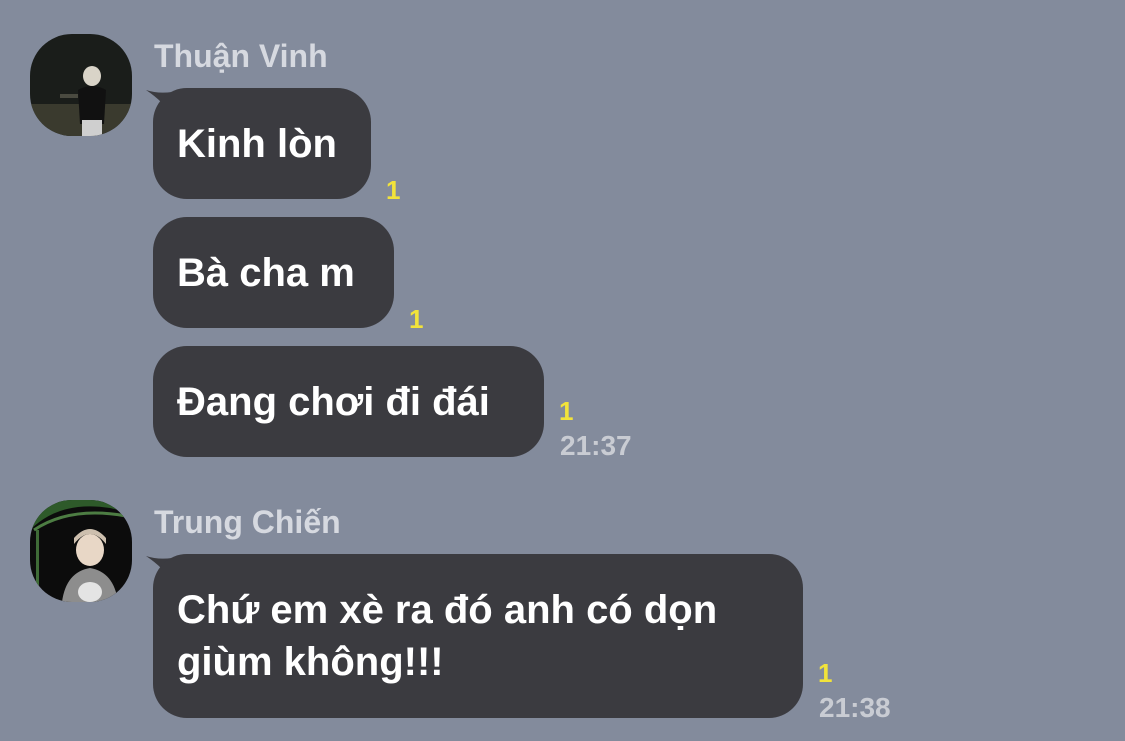 This screenshot has width=1125, height=741. Describe the element at coordinates (855, 707) in the screenshot. I see `message-timestamp: 21:38` at that location.